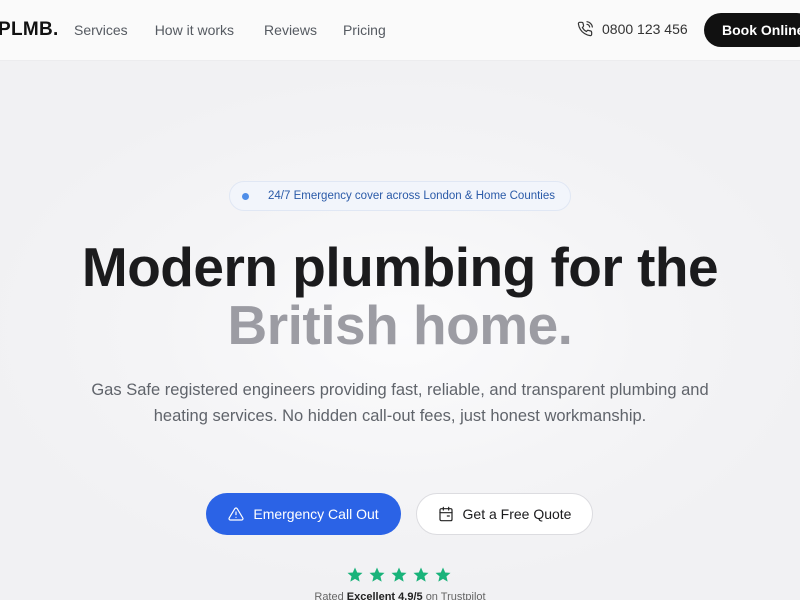 The width and height of the screenshot is (800, 600). I want to click on free-quote-label: Get a Free Quote, so click(517, 514).